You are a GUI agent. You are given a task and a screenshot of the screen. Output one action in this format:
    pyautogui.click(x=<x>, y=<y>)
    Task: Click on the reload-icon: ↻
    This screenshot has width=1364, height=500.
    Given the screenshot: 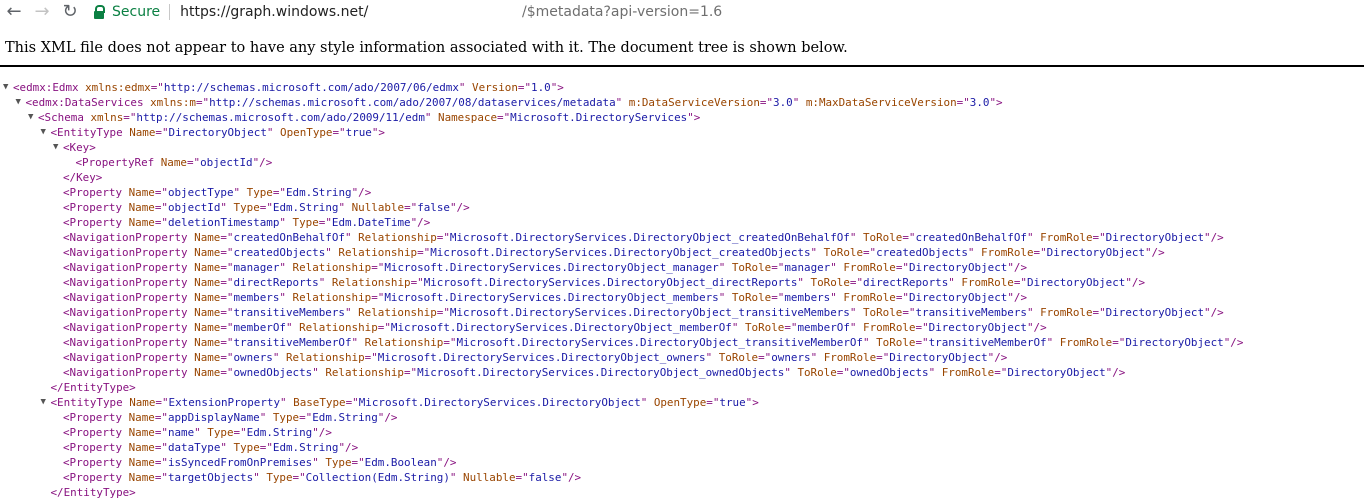 What is the action you would take?
    pyautogui.click(x=70, y=11)
    